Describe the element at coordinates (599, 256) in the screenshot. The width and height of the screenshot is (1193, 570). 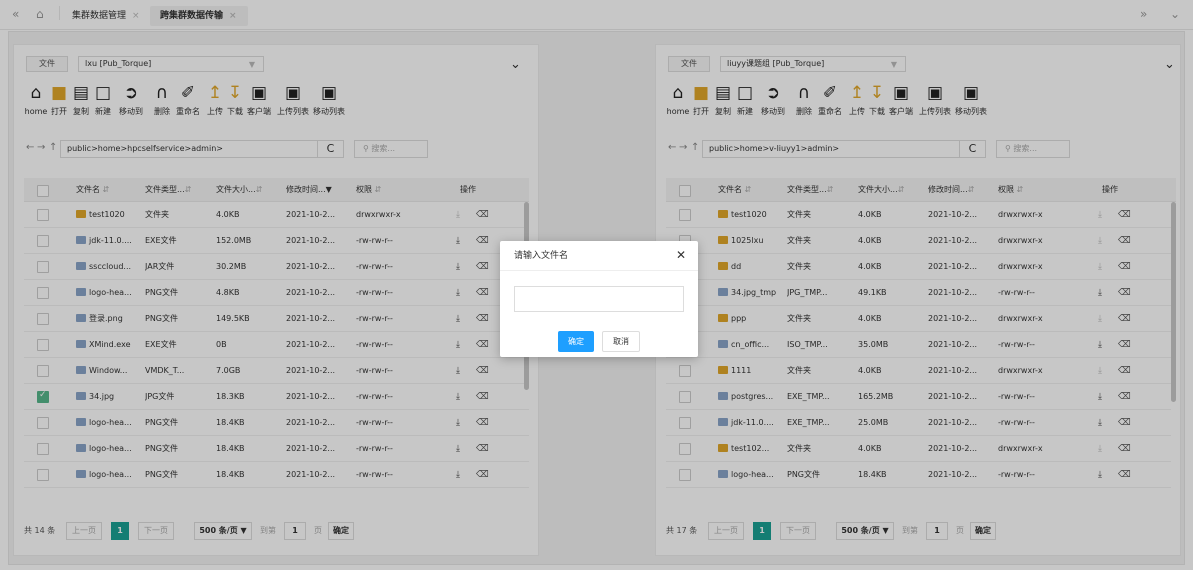
I see `dialog-header: 请输入文件名 ✕` at that location.